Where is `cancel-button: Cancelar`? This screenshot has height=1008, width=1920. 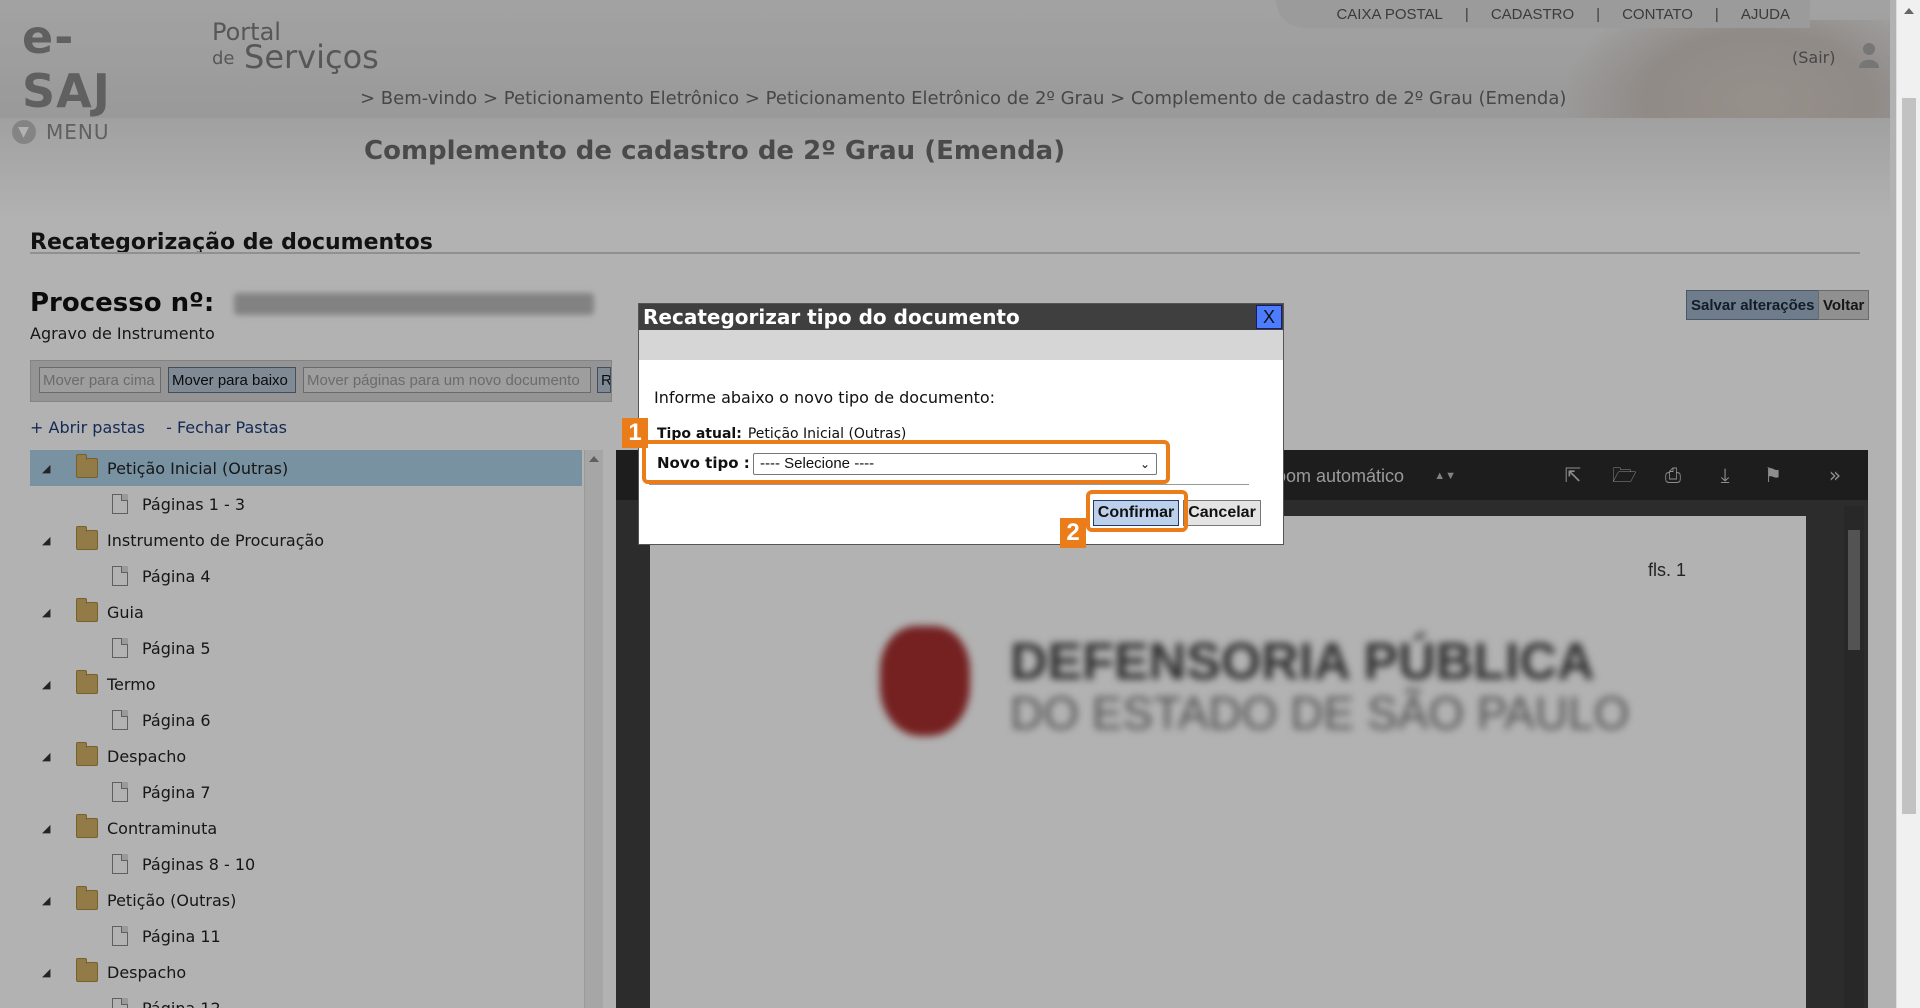 cancel-button: Cancelar is located at coordinates (1222, 513).